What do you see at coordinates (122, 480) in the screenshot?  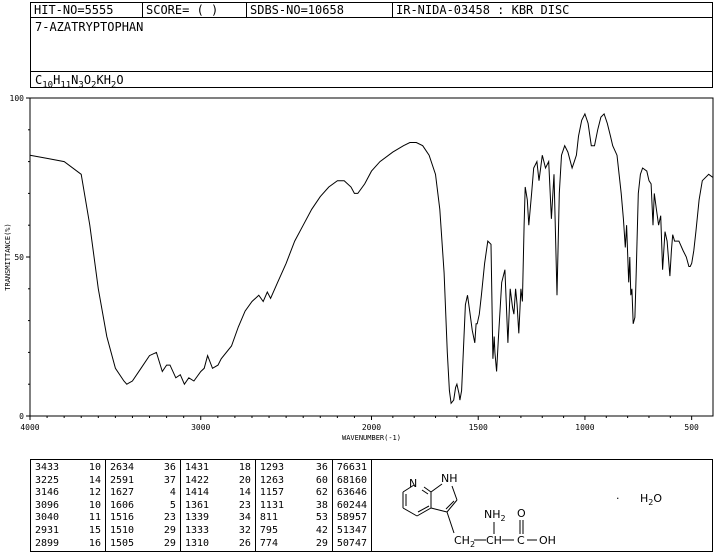 I see `peak-wavenumber: 2591` at bounding box center [122, 480].